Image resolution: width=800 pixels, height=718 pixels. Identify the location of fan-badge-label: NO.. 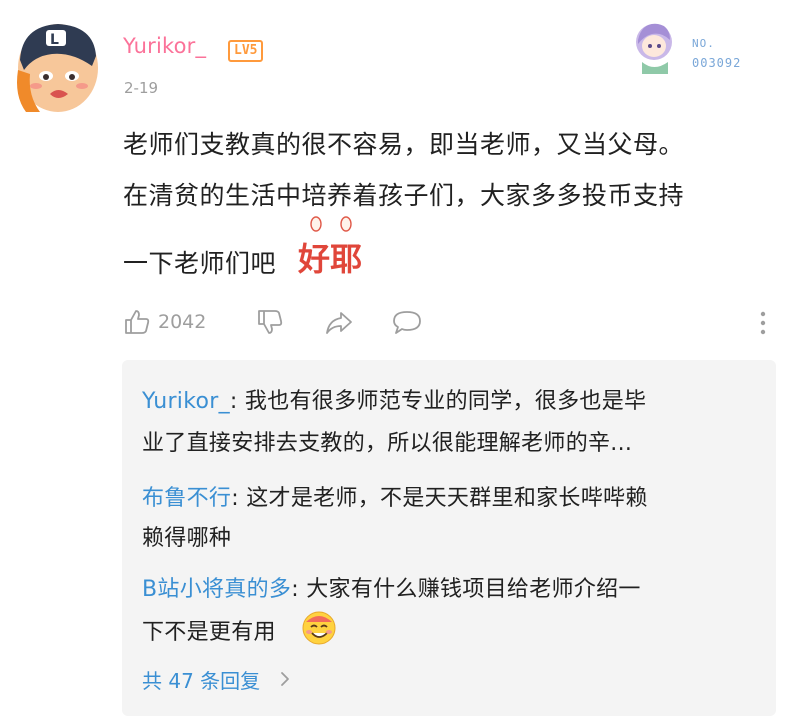
(703, 43).